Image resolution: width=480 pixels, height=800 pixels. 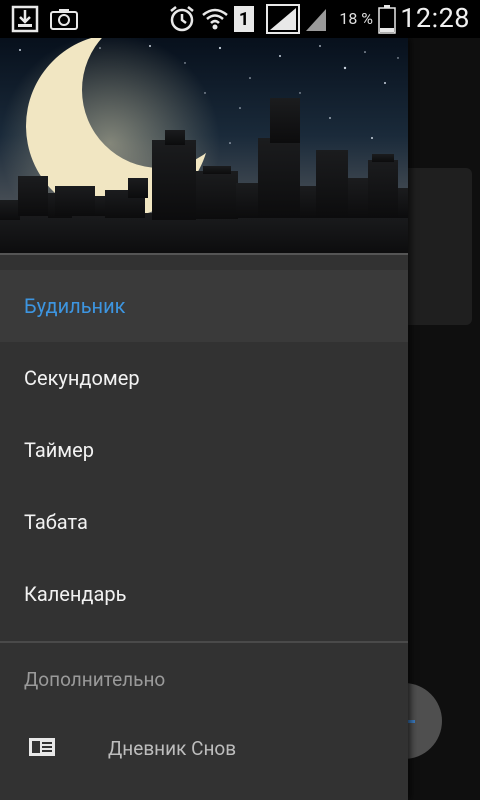 What do you see at coordinates (204, 306) in the screenshot?
I see `menu-item-alarm: Будильник` at bounding box center [204, 306].